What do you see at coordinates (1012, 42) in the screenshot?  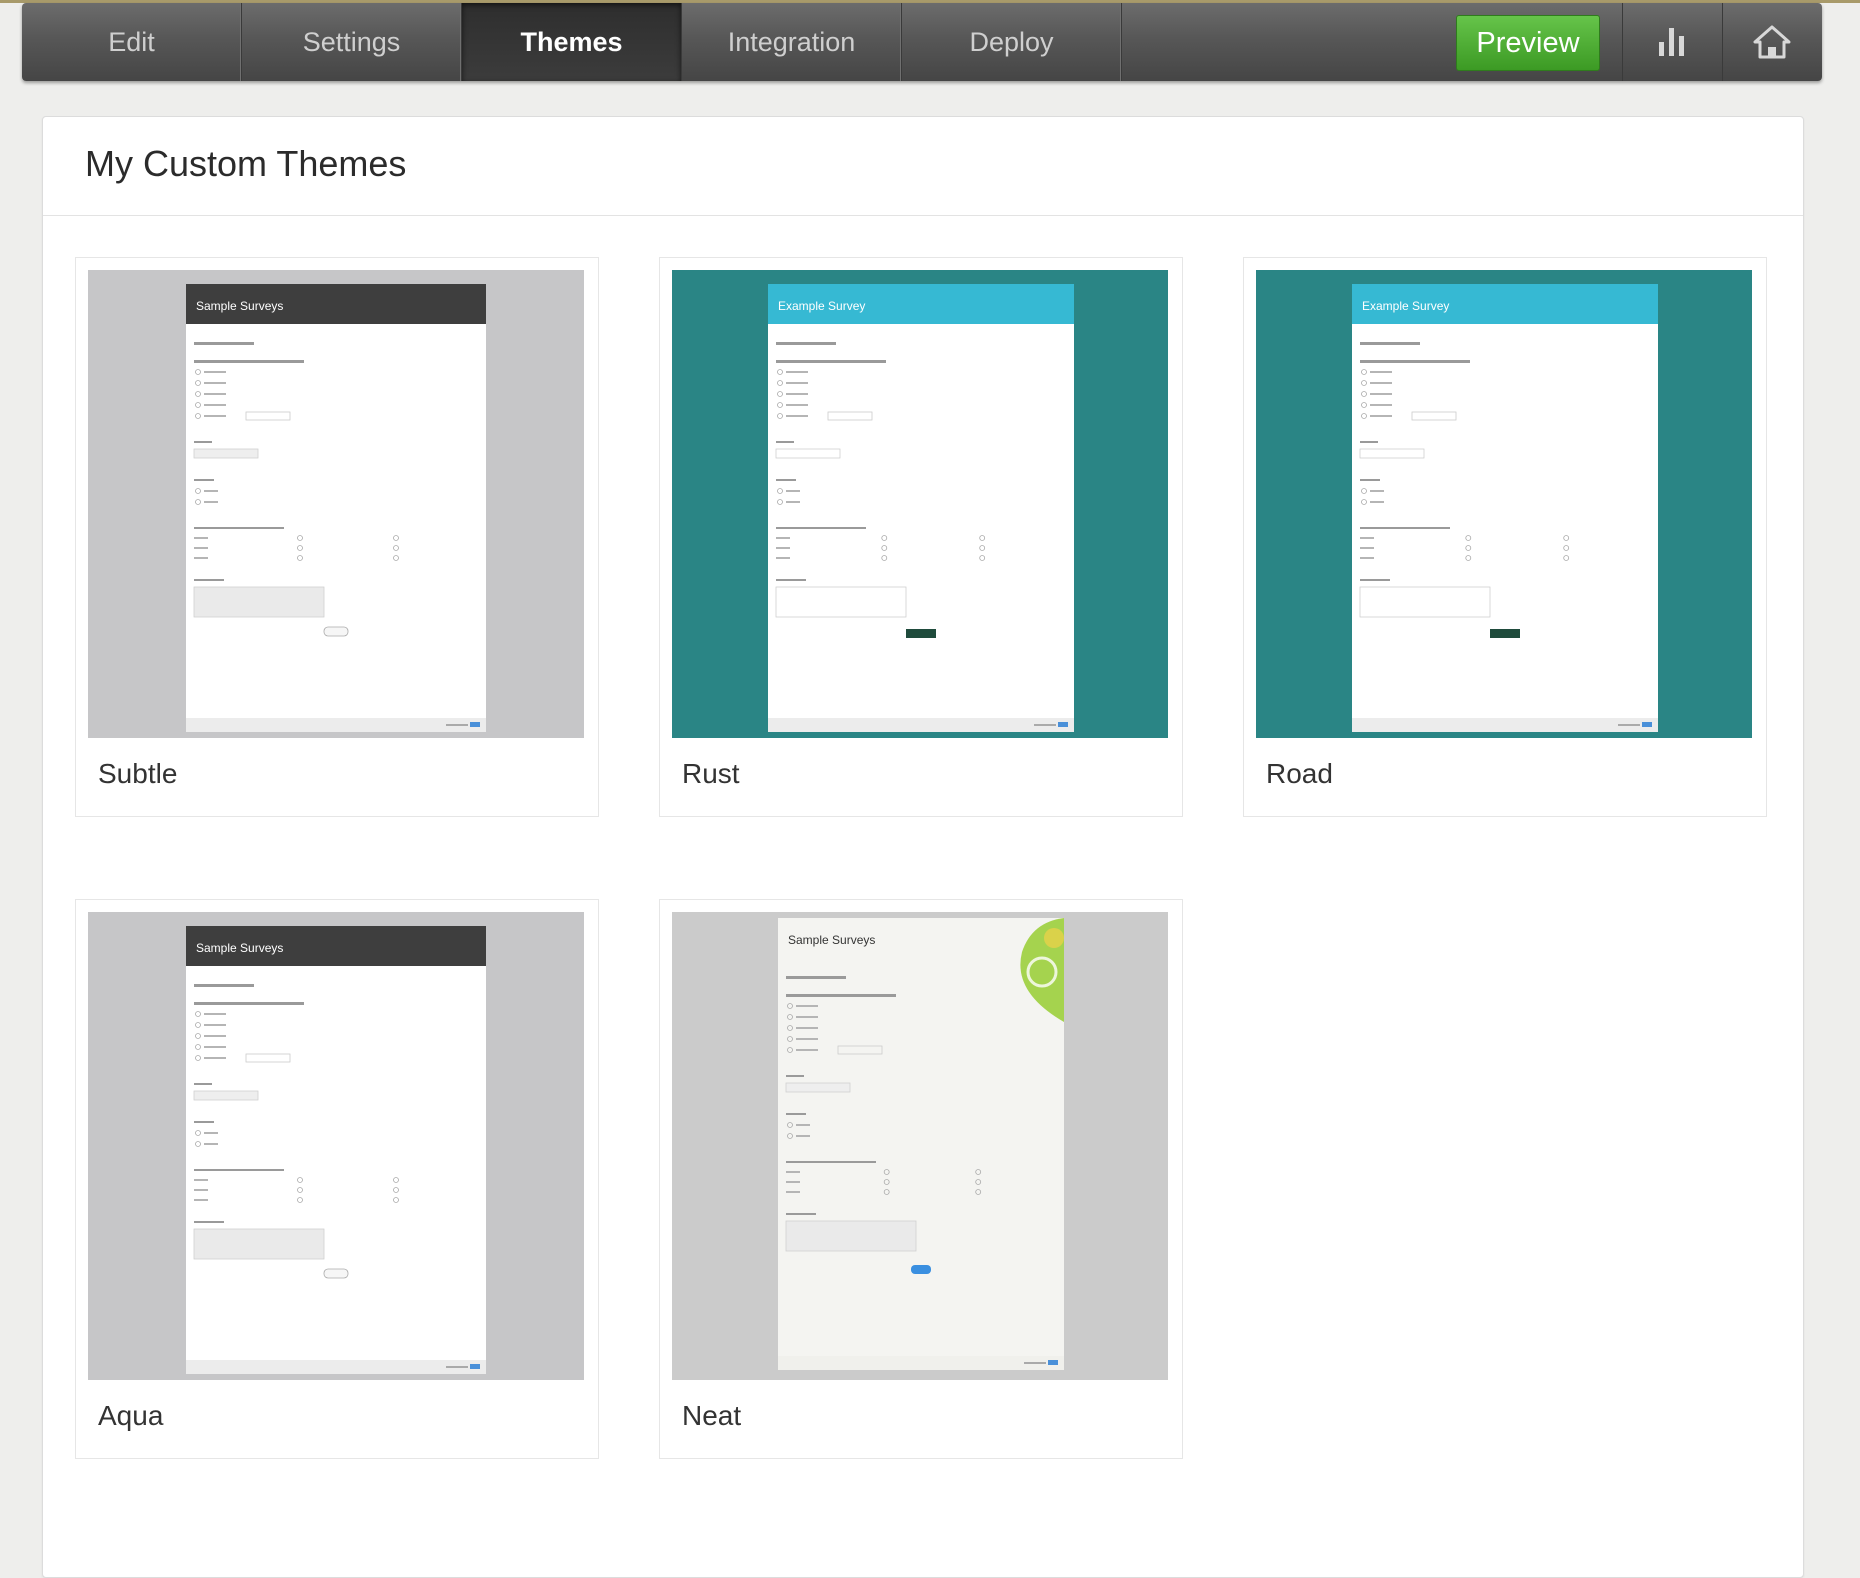 I see `tab-deploy: Deploy` at bounding box center [1012, 42].